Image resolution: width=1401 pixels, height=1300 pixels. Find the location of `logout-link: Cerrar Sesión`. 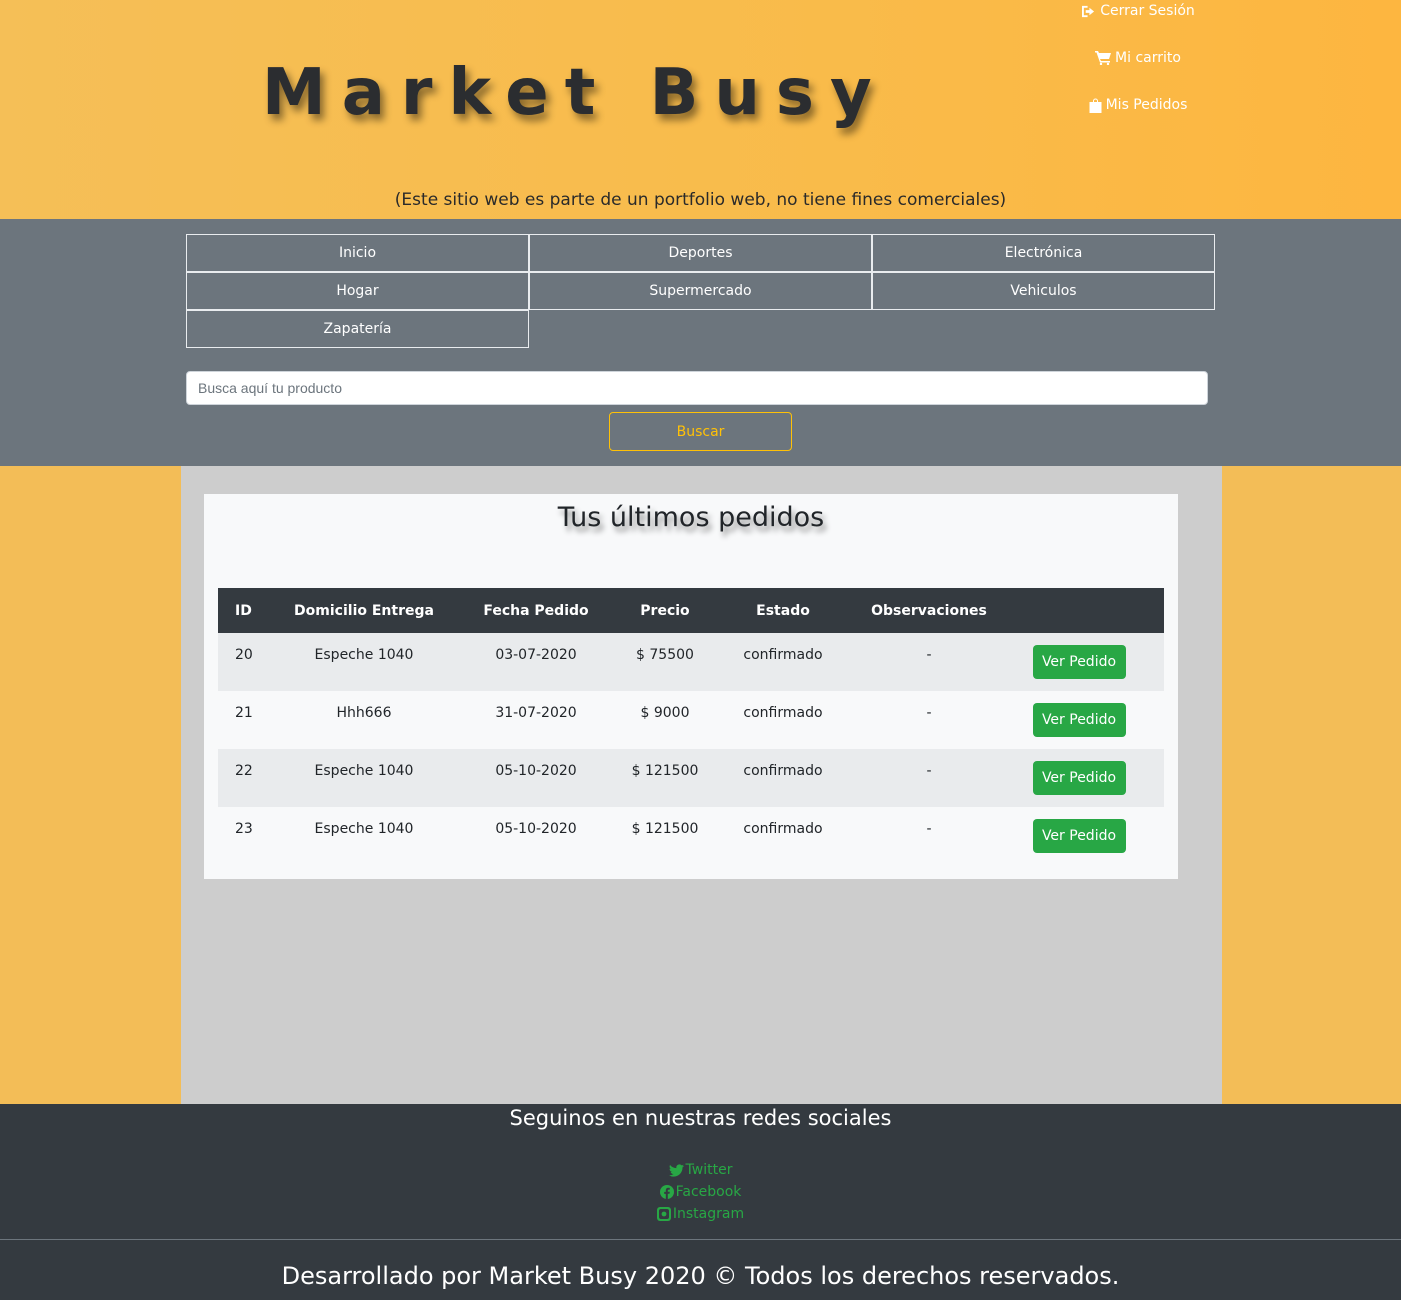

logout-link: Cerrar Sesión is located at coordinates (1138, 11).